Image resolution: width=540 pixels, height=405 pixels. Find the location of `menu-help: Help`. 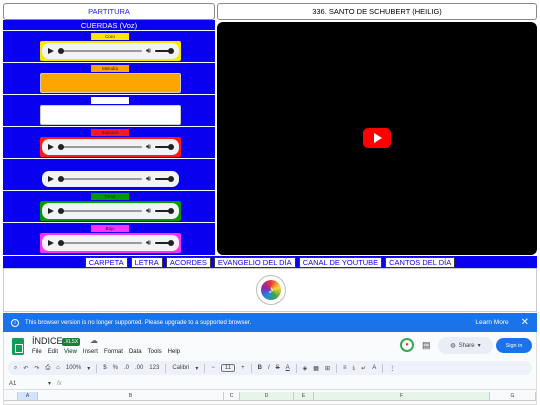

menu-help: Help is located at coordinates (174, 352).